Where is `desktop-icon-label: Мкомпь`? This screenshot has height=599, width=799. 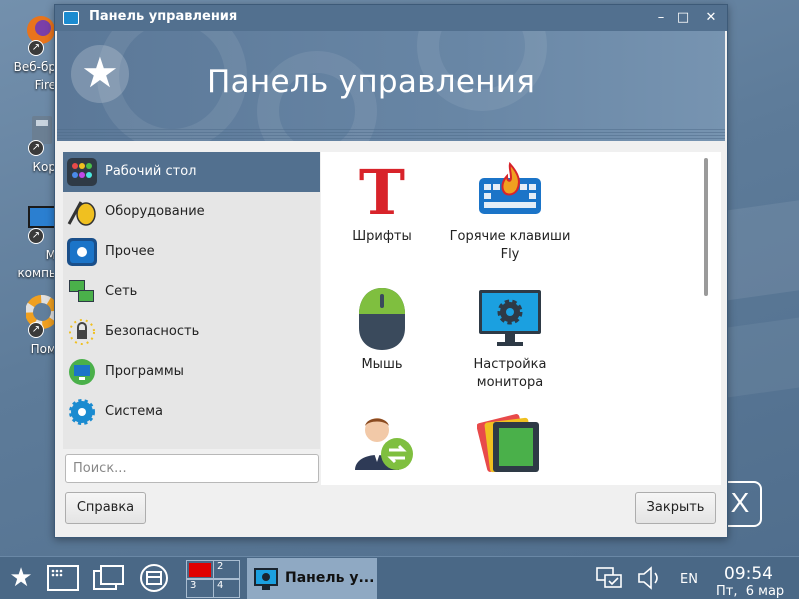 desktop-icon-label: Мкомпь is located at coordinates (36, 264).